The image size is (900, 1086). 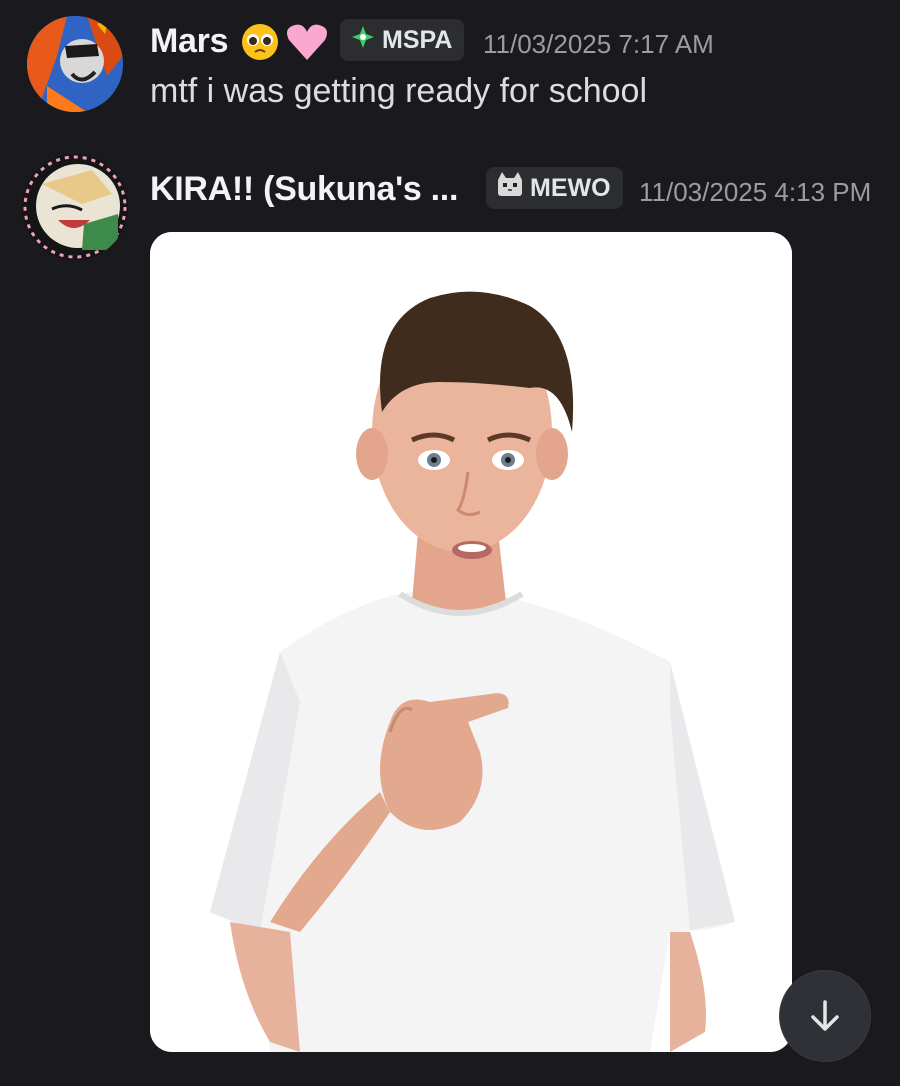 I want to click on timestamp: 11/03/2025 7:17 AM, so click(x=598, y=44).